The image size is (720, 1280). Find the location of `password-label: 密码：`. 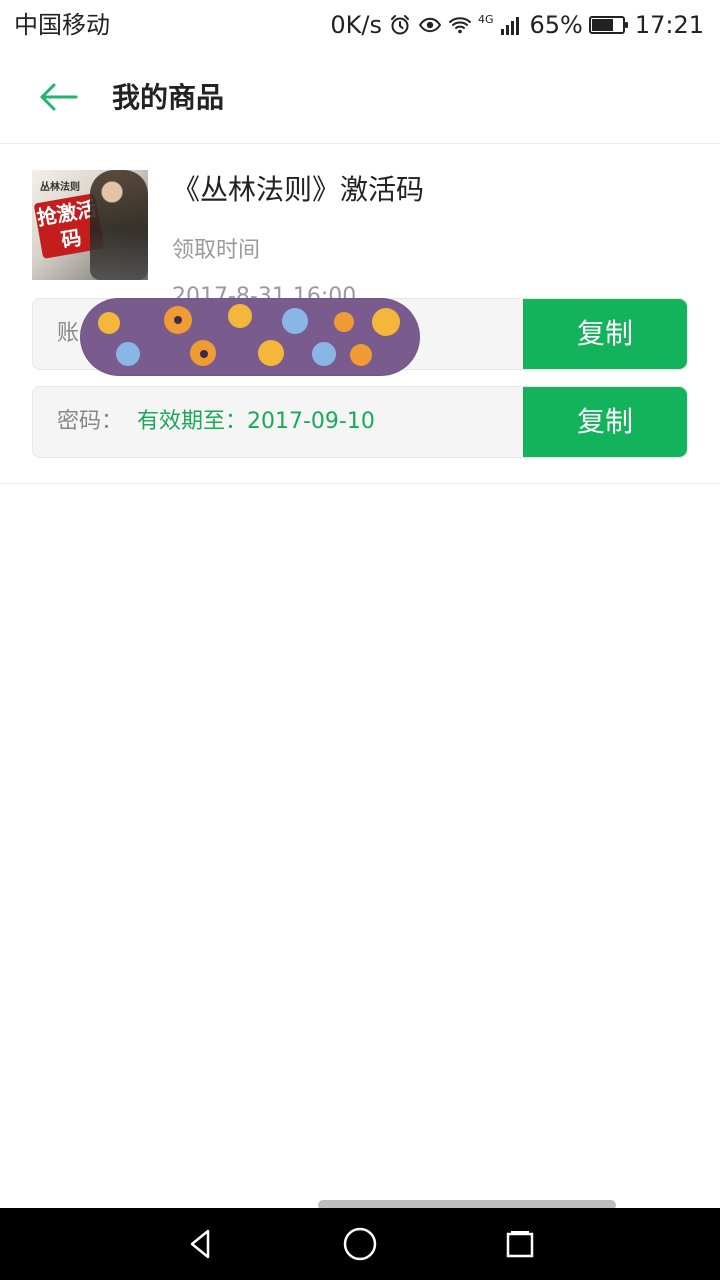

password-label: 密码： is located at coordinates (90, 421).